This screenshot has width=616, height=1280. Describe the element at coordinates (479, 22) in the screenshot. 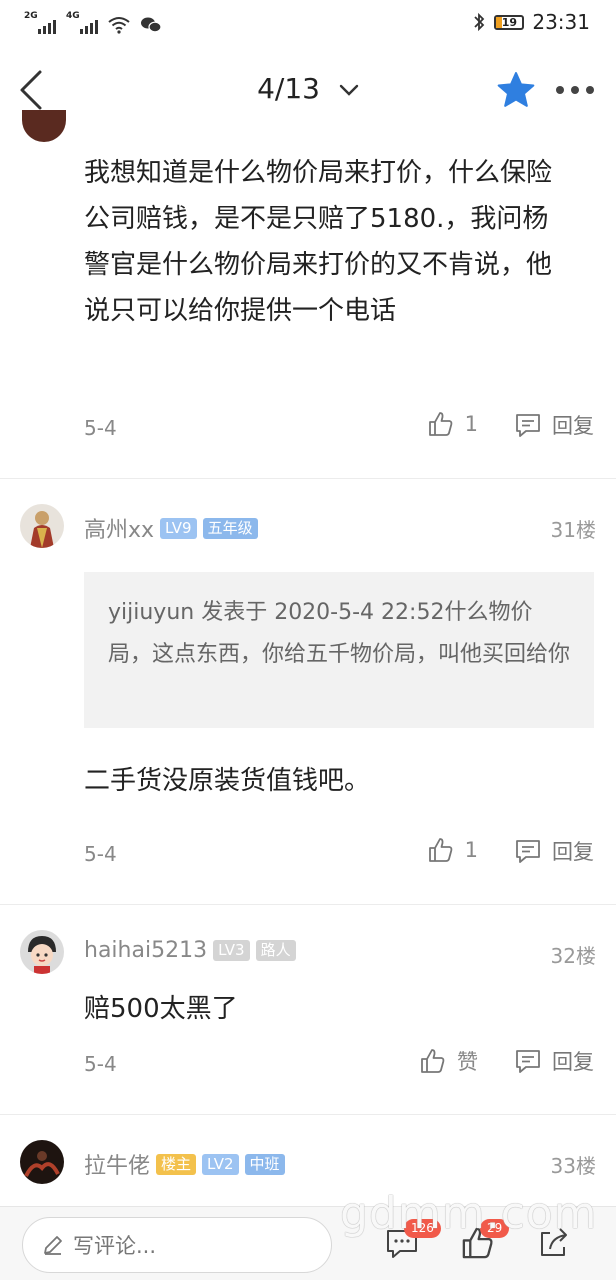

I see `bluetooth-icon` at that location.